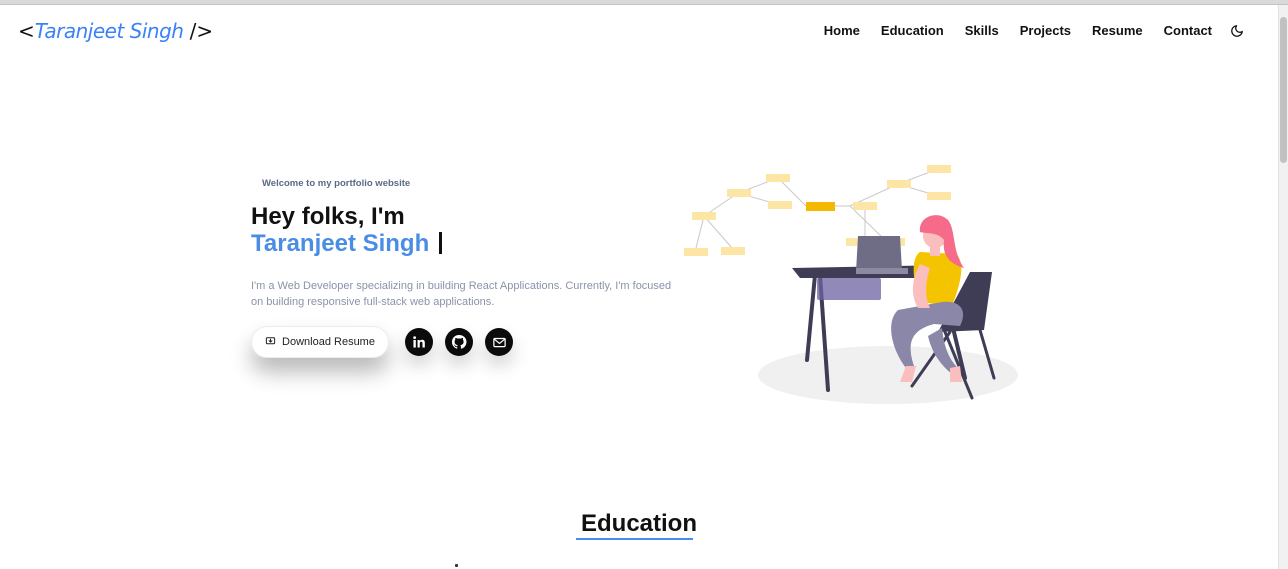 The width and height of the screenshot is (1288, 569). Describe the element at coordinates (456, 565) in the screenshot. I see `timeline-marker` at that location.